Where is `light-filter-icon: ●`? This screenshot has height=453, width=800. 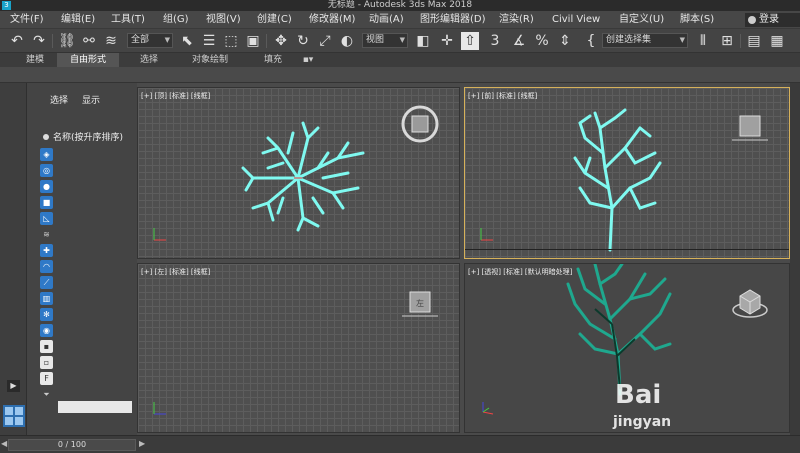 light-filter-icon: ● is located at coordinates (46, 186).